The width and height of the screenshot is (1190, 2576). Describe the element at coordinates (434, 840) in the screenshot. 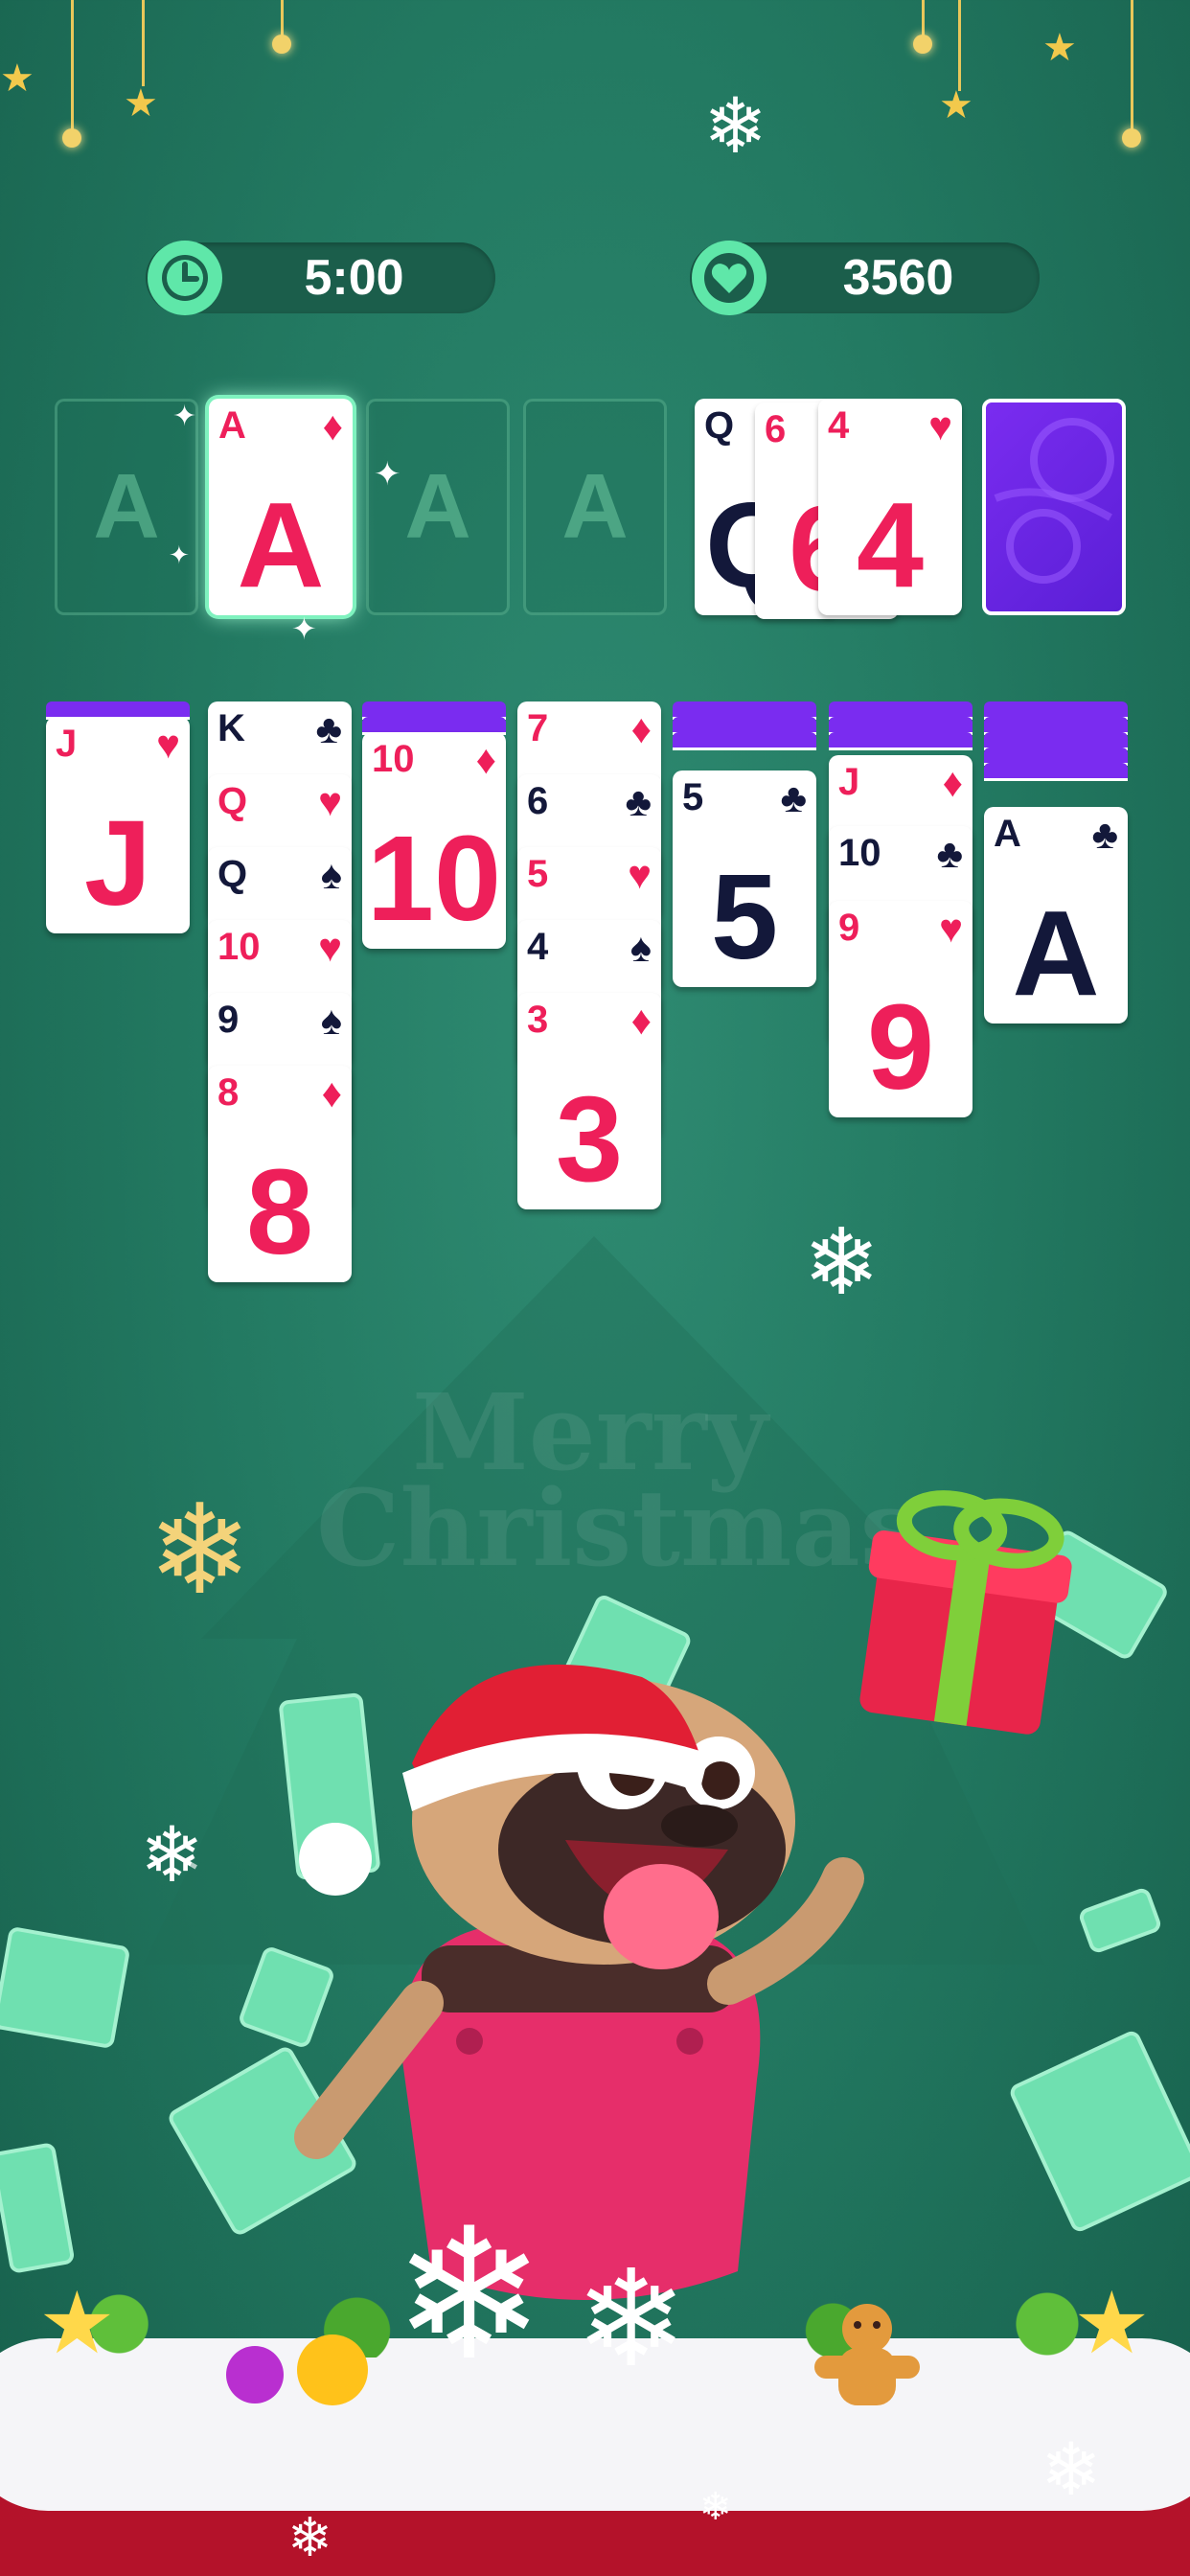

I see `tableau-card-ten-diamonds: 10 ♦ 10` at that location.